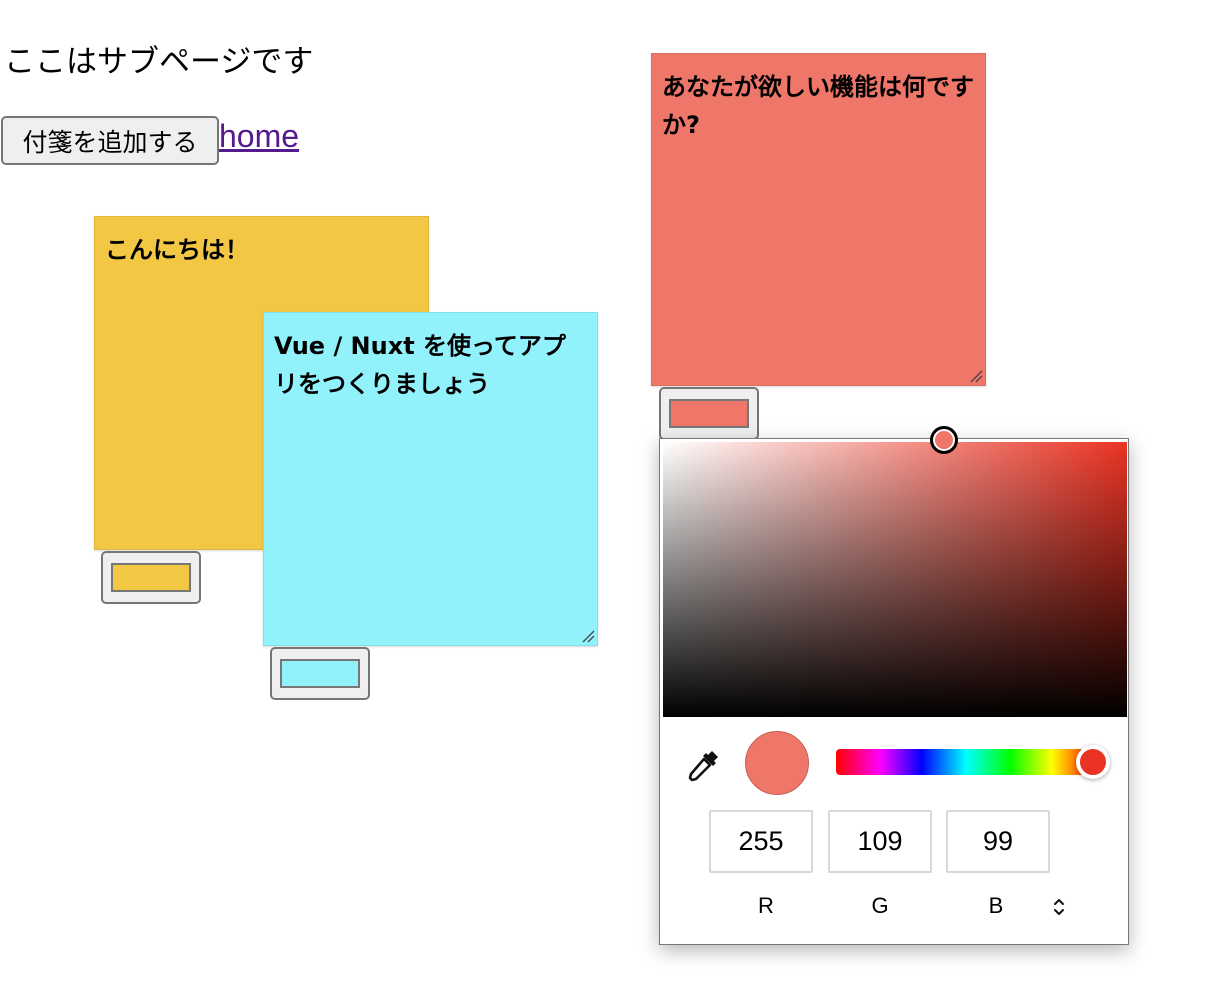 The image size is (1218, 1008). I want to click on green-channel-input, so click(880, 841).